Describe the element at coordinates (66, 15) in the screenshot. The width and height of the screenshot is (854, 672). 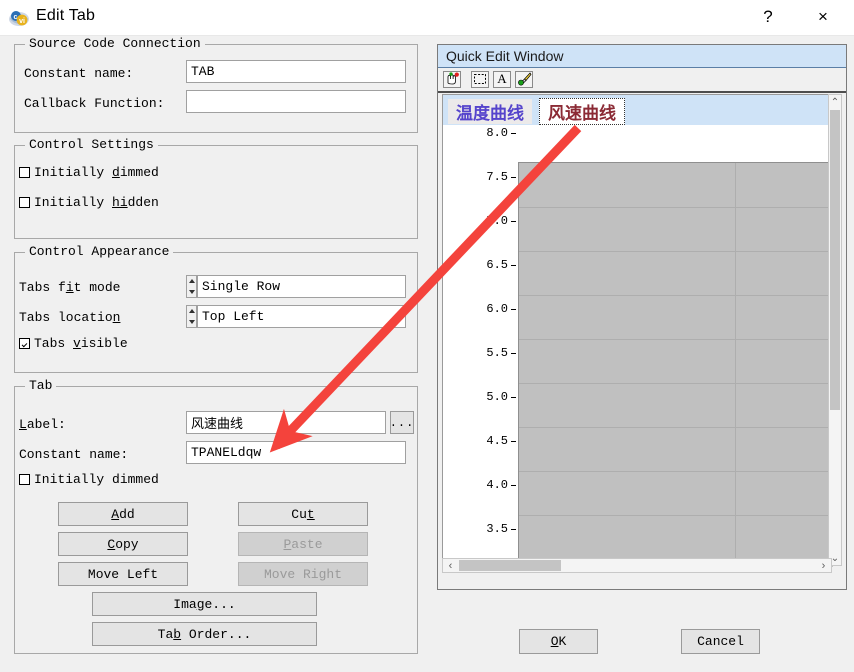
I see `window-title: Edit Tab` at that location.